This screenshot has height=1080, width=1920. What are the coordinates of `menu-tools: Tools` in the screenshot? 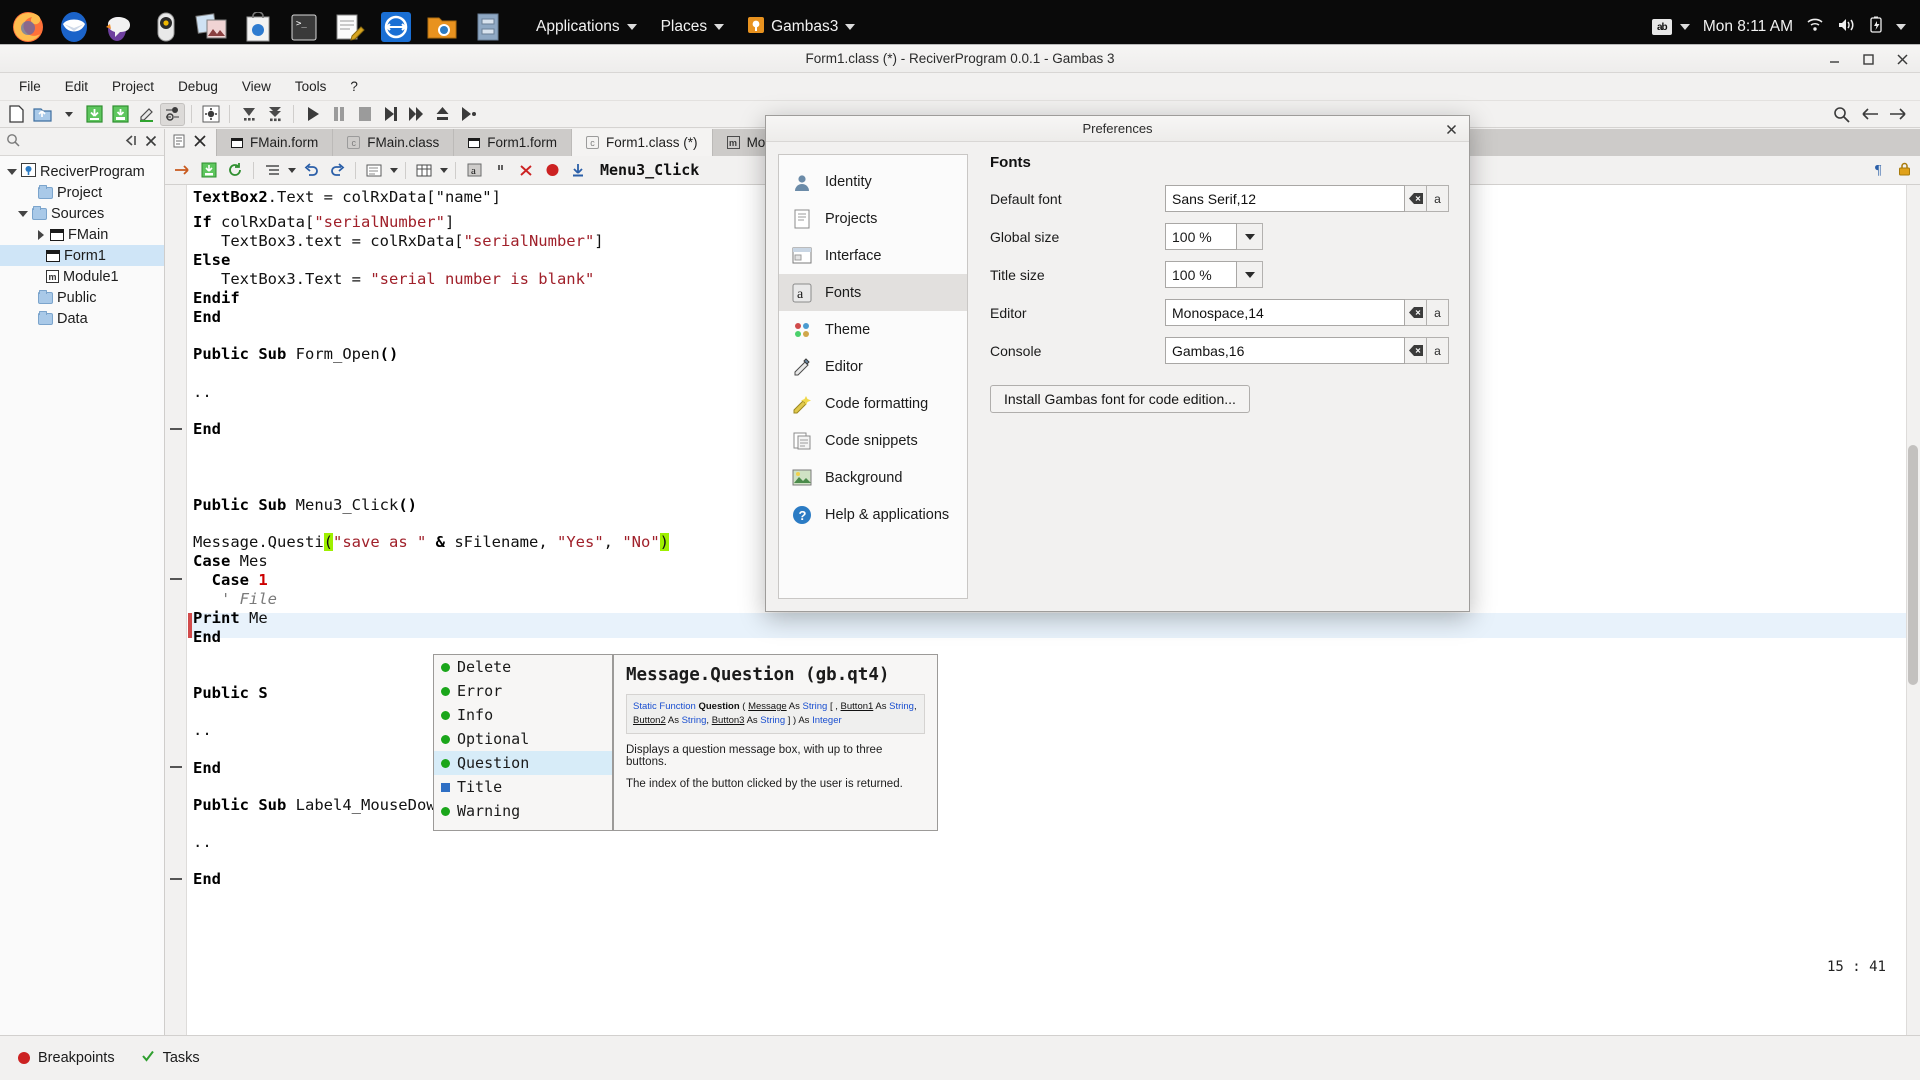 It's located at (311, 86).